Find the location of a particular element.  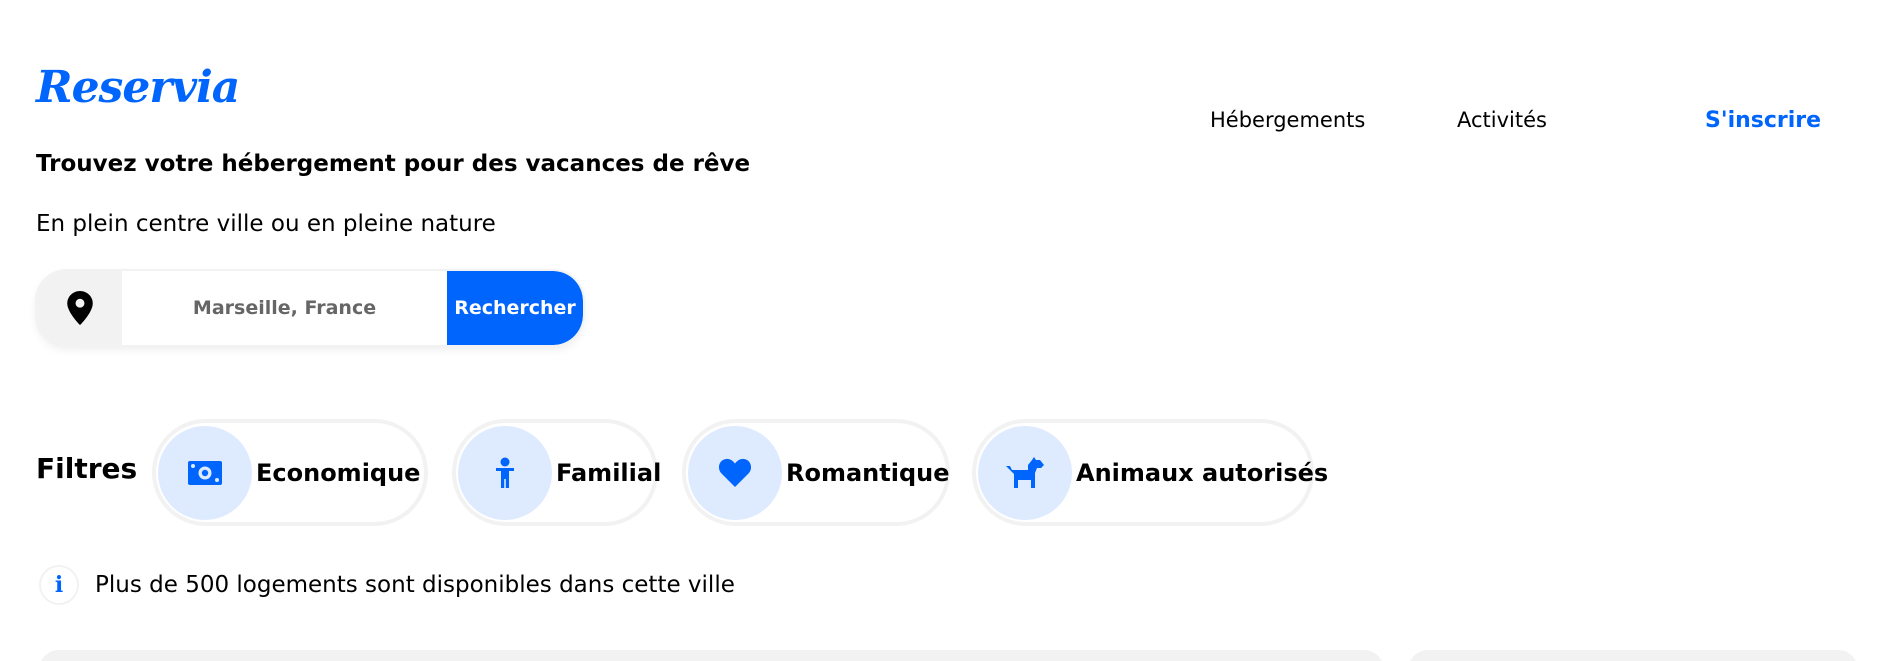

filter-economique: Economique is located at coordinates (290, 472).